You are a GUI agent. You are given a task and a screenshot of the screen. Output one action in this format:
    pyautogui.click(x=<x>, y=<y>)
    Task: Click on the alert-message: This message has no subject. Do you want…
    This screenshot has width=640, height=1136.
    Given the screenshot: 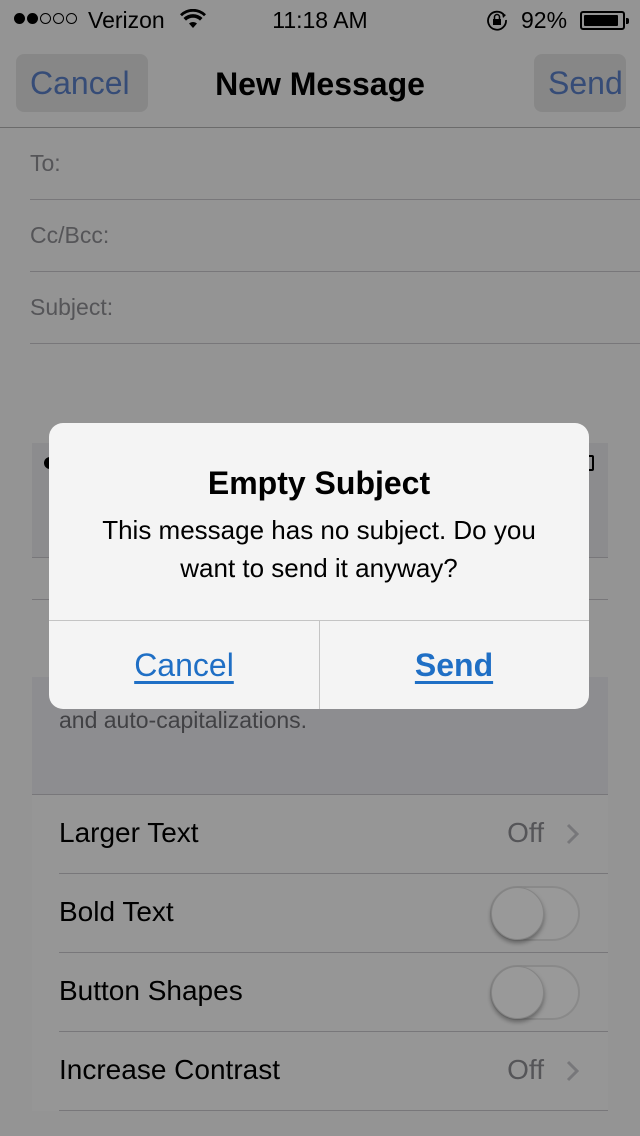 What is the action you would take?
    pyautogui.click(x=319, y=549)
    